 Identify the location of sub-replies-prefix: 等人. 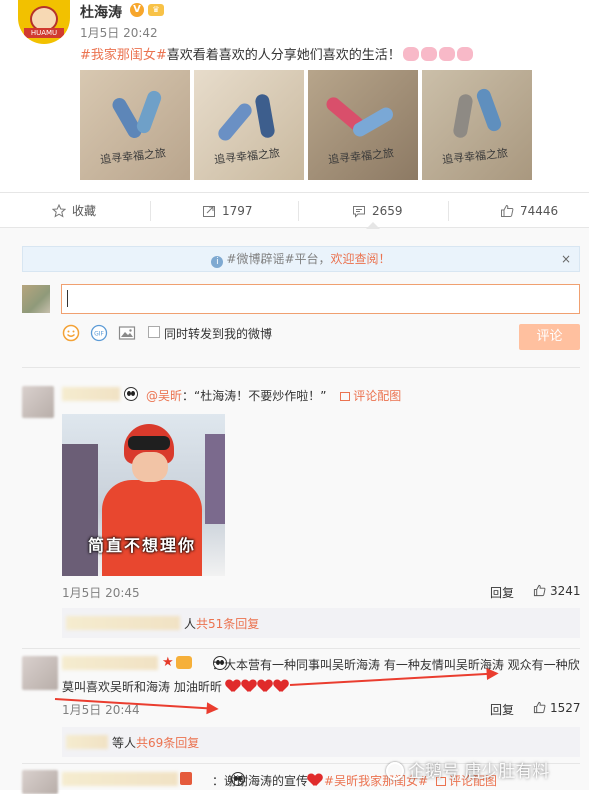
(124, 743).